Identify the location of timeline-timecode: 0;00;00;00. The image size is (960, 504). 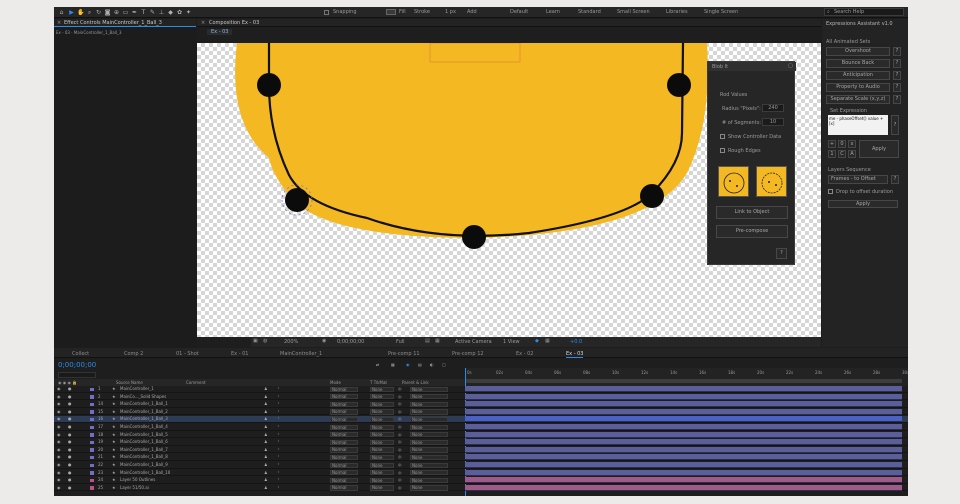
(77, 365).